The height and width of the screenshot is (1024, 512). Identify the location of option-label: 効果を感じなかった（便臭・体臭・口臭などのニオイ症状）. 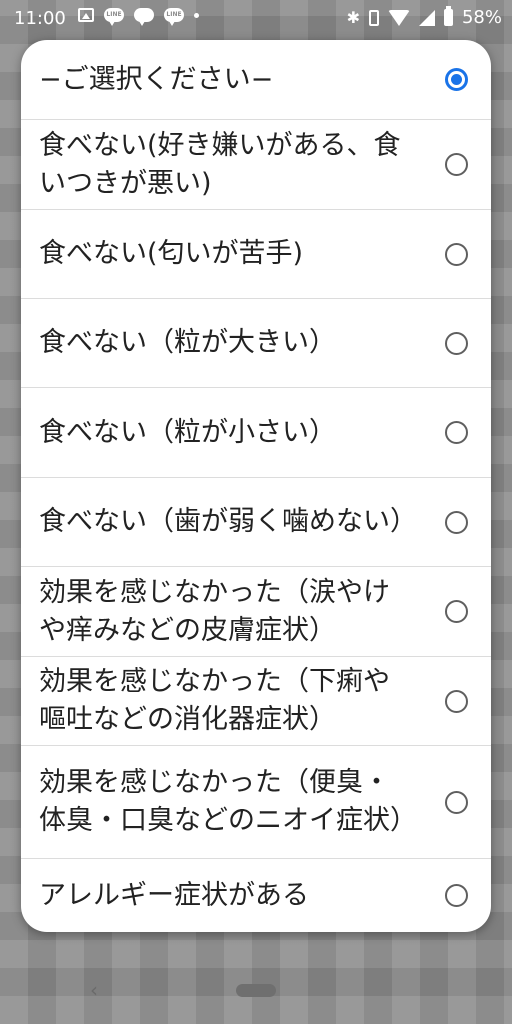
(228, 801).